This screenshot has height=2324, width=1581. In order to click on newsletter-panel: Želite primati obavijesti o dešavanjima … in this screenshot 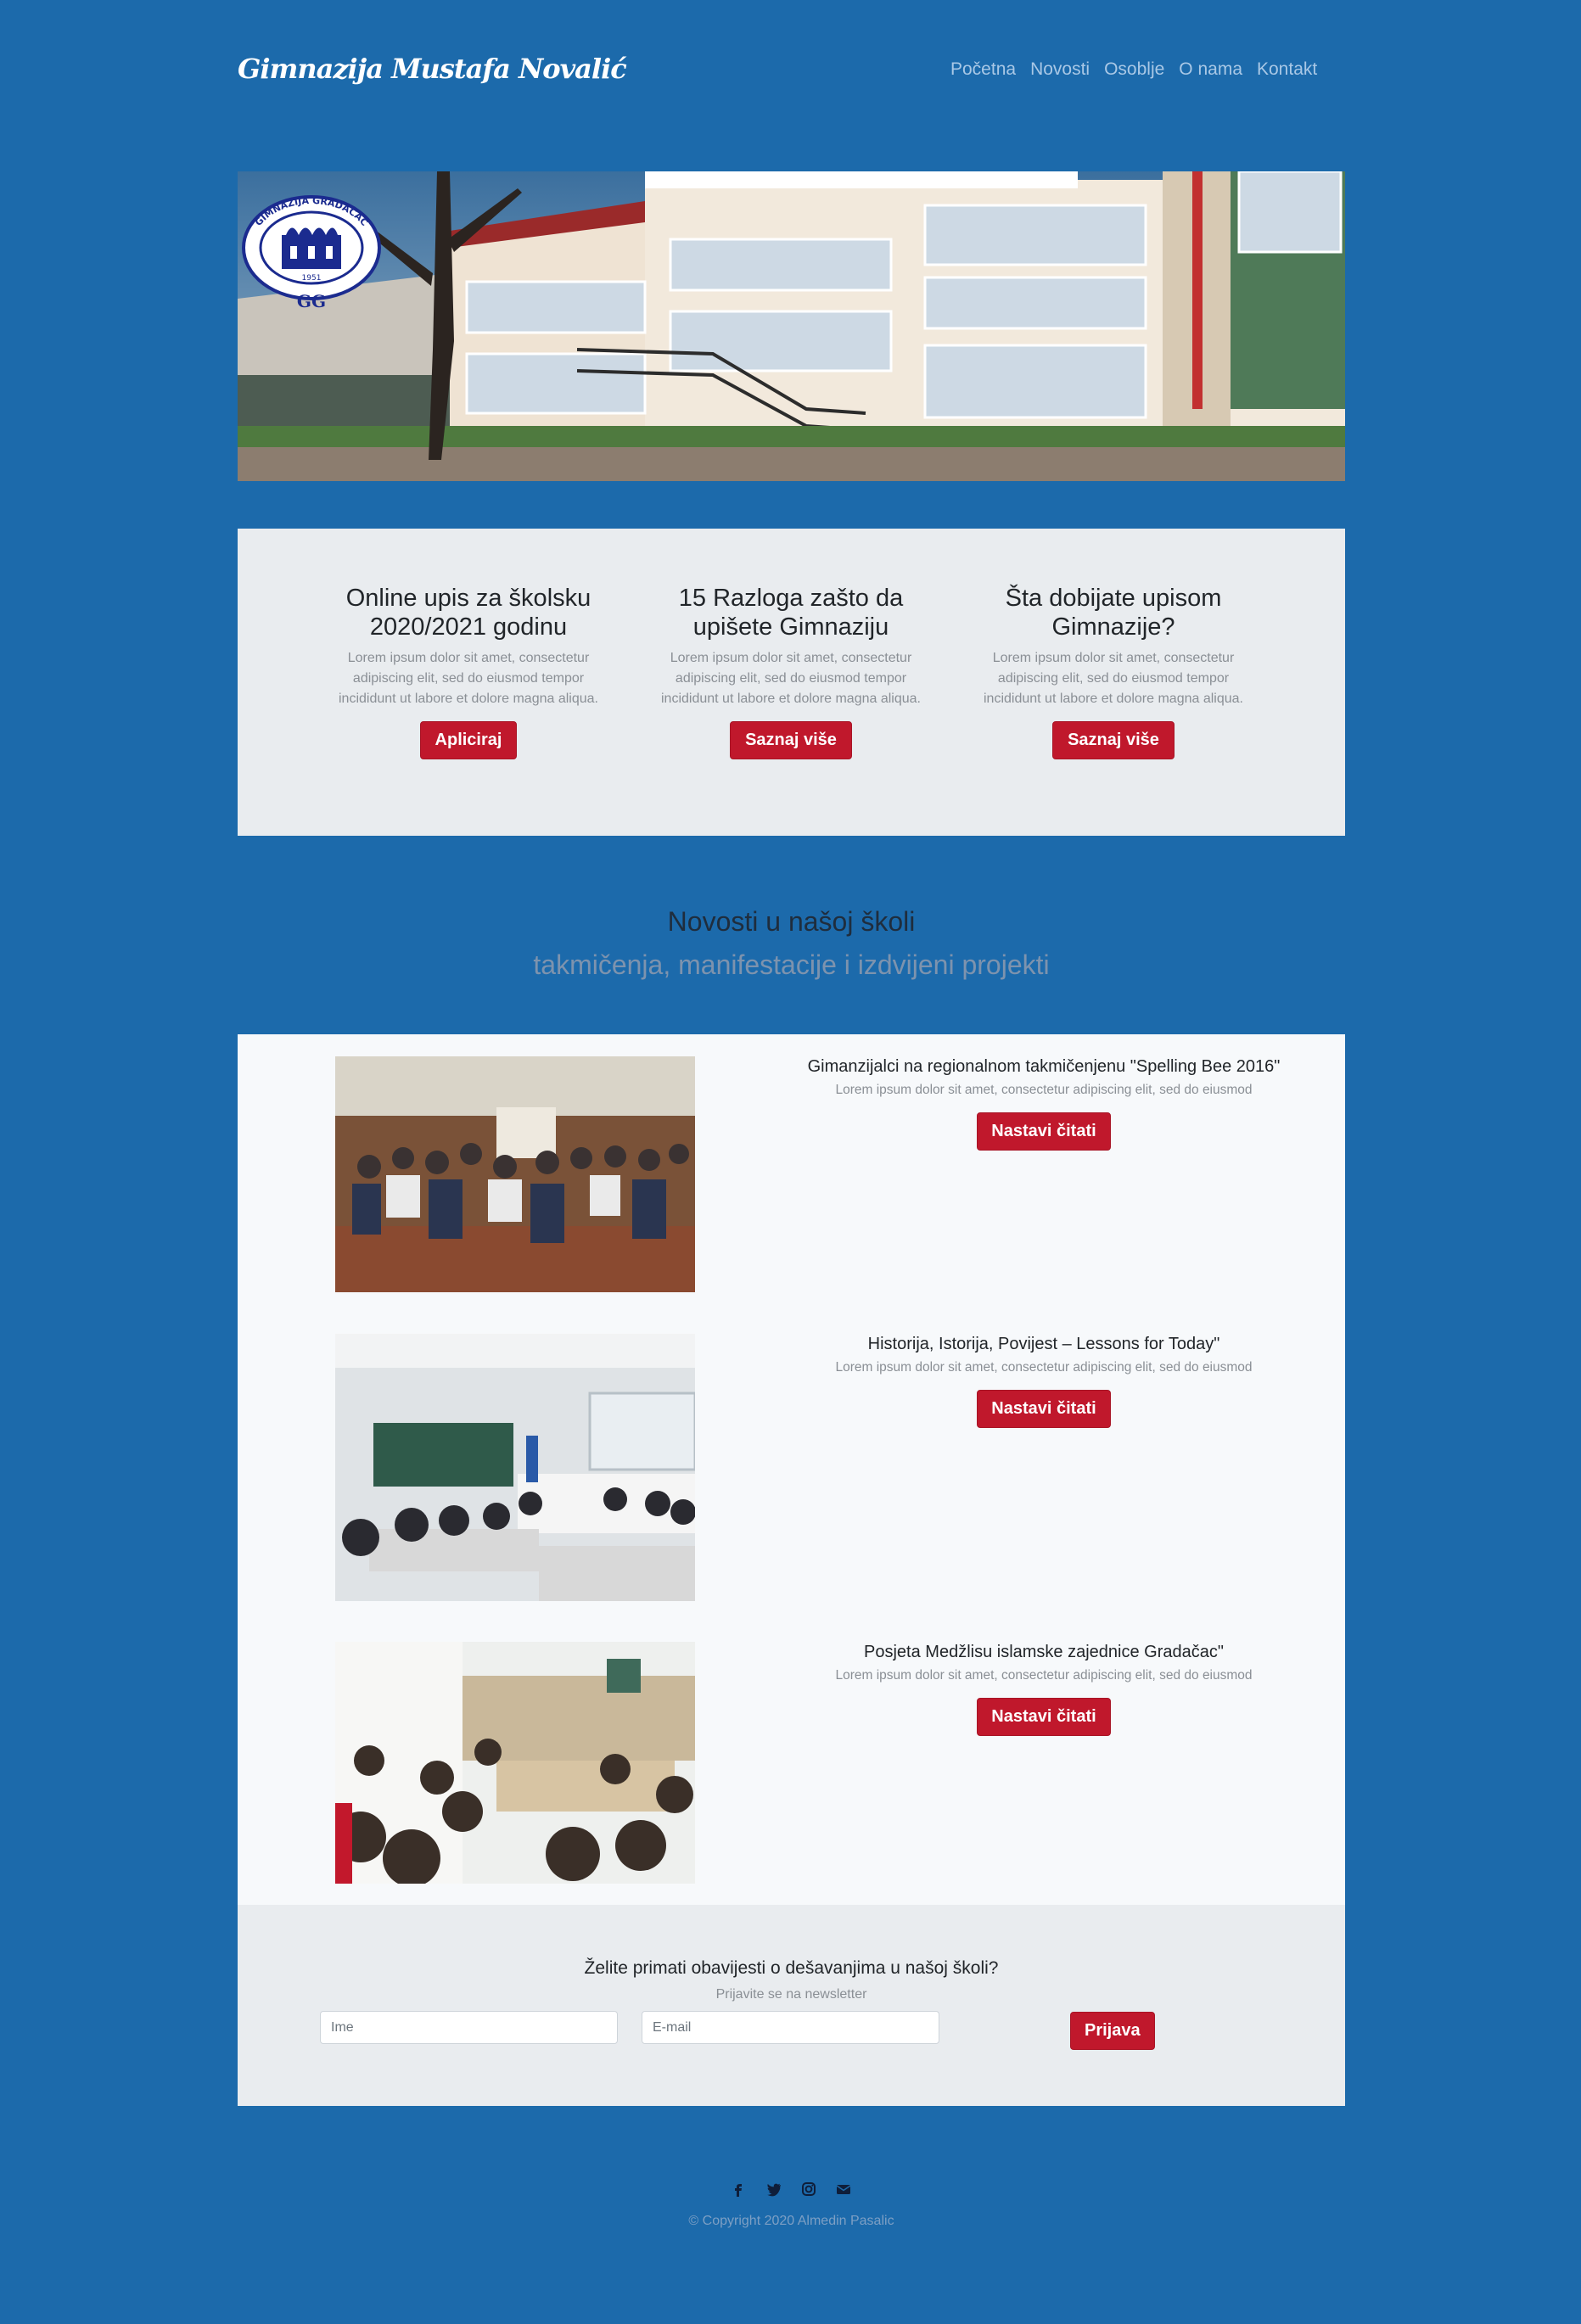, I will do `click(791, 2005)`.